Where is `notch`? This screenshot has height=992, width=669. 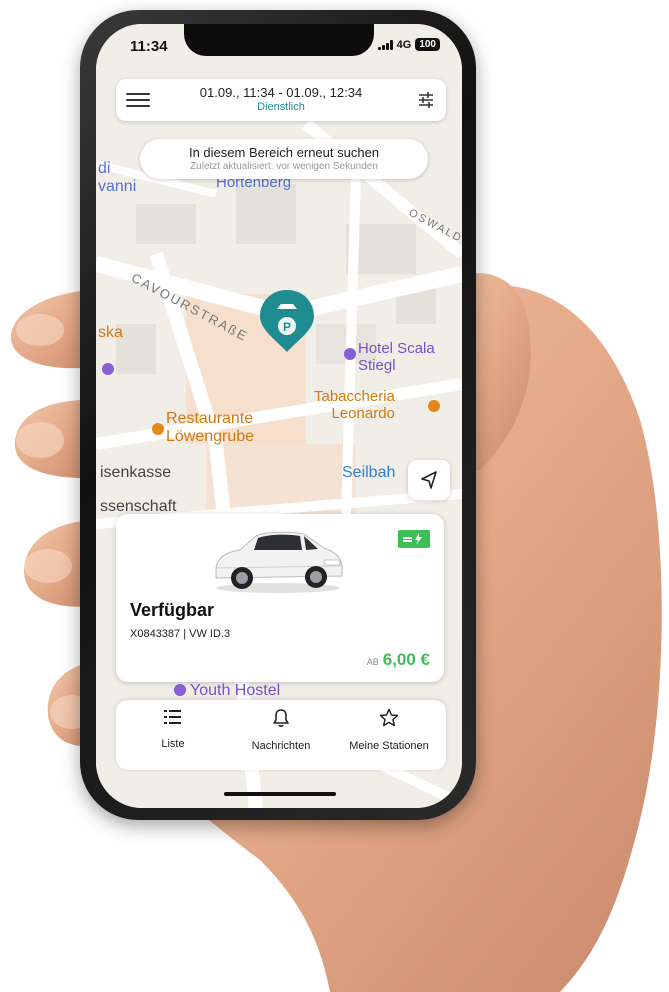 notch is located at coordinates (279, 40).